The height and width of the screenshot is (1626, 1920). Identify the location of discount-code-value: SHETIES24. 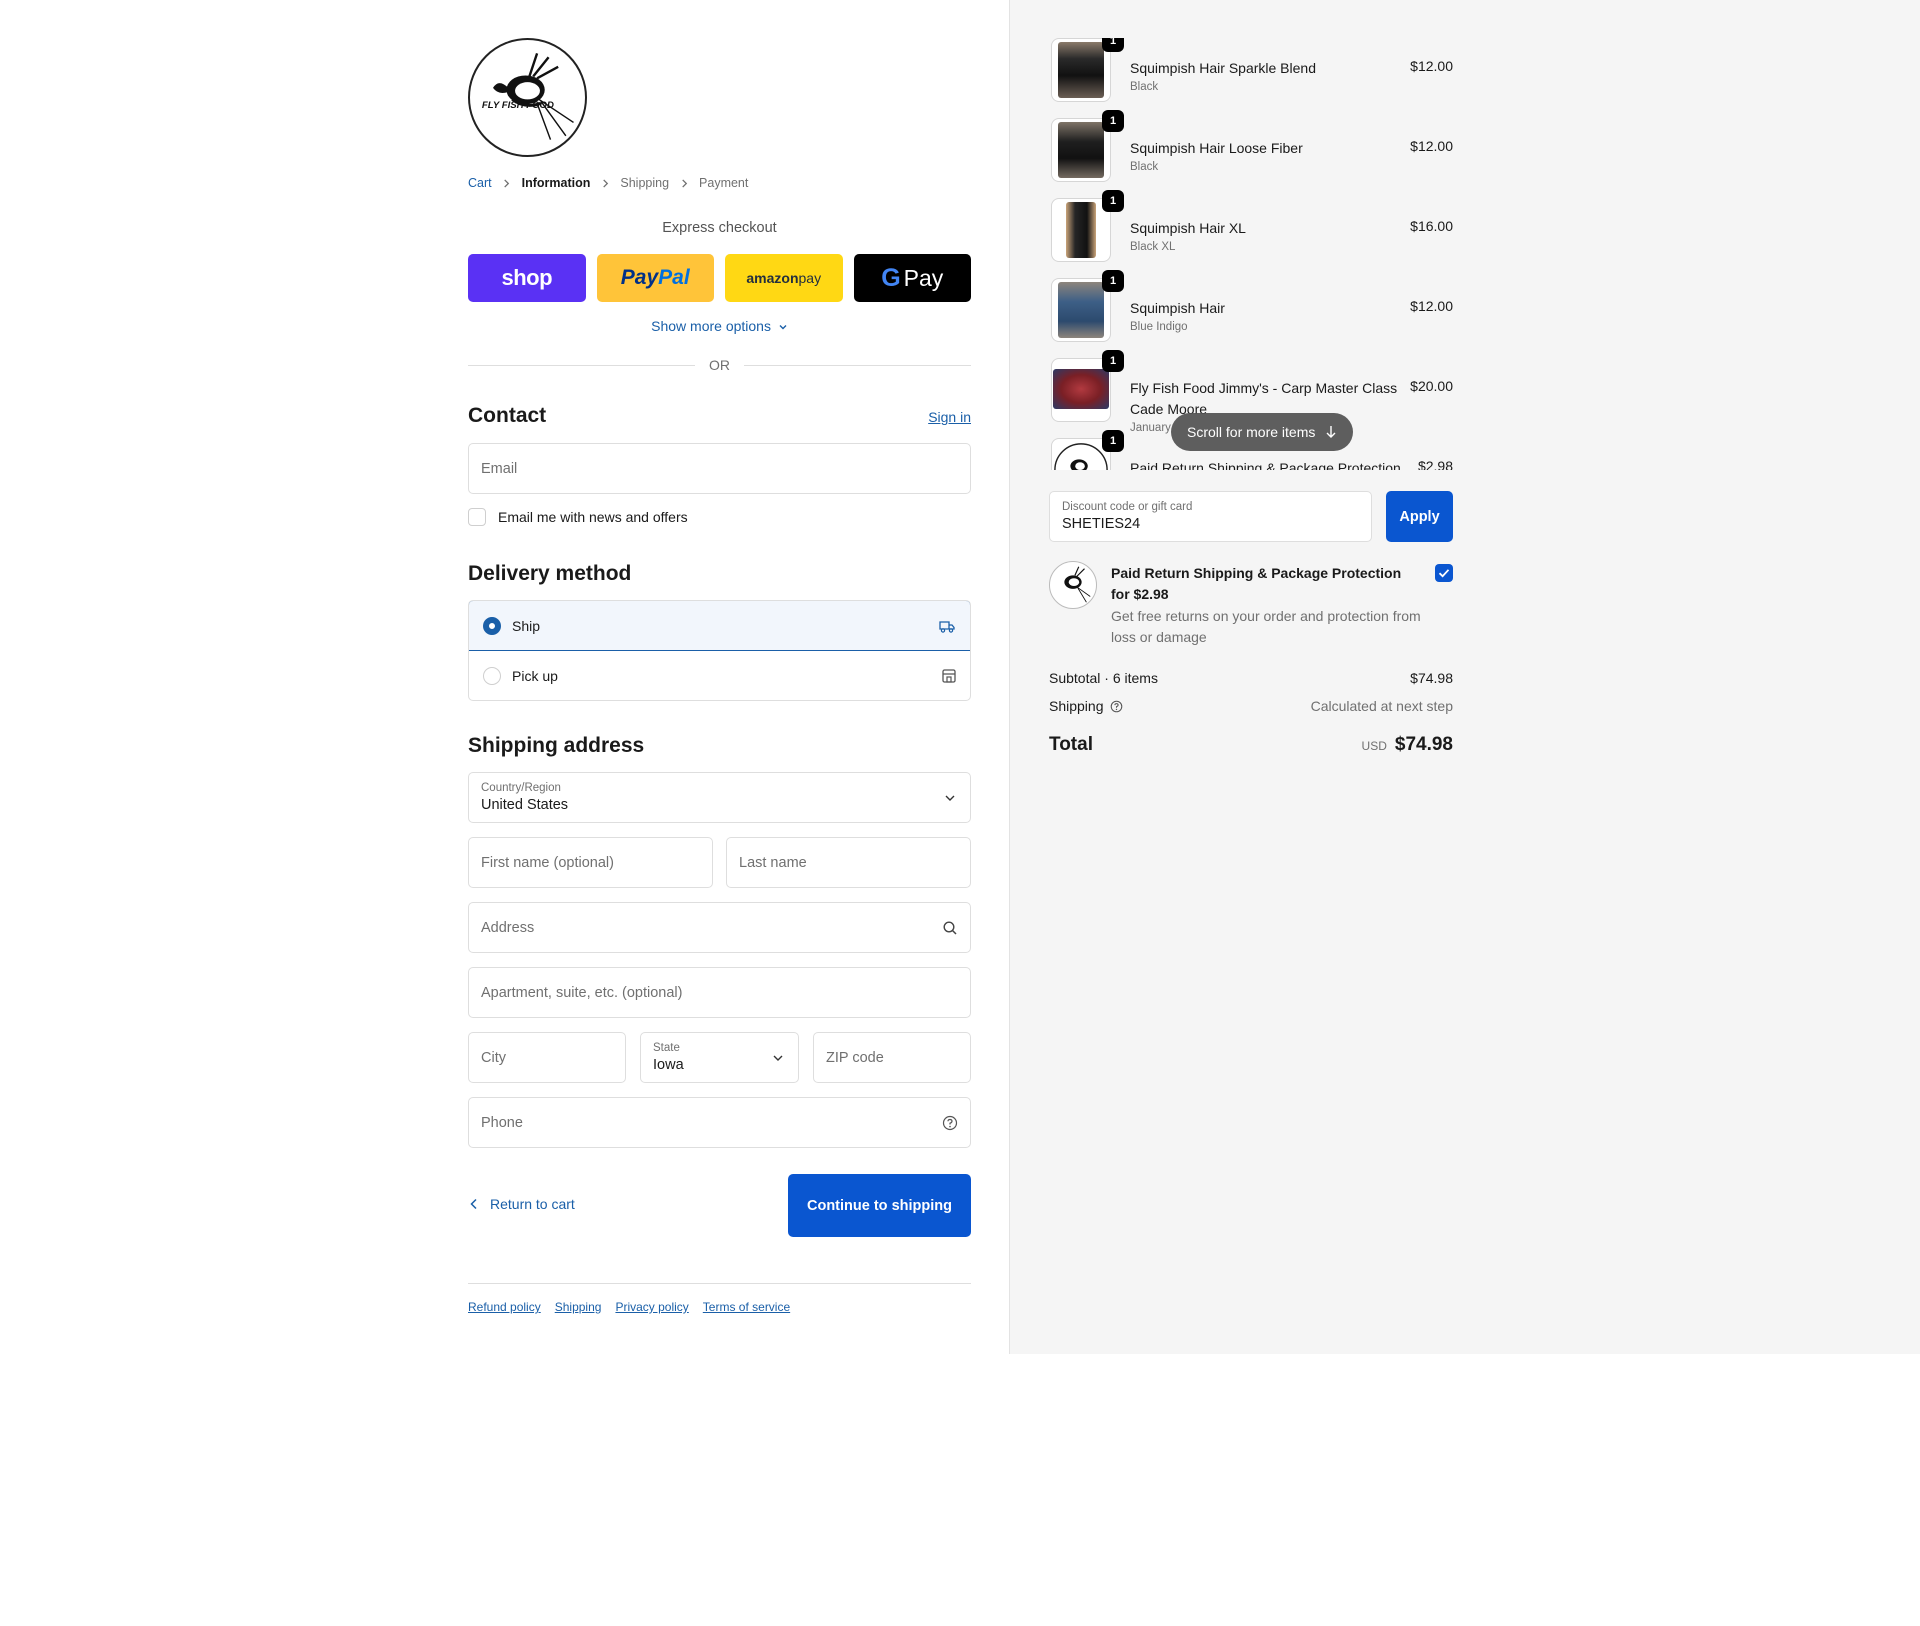
(1101, 524).